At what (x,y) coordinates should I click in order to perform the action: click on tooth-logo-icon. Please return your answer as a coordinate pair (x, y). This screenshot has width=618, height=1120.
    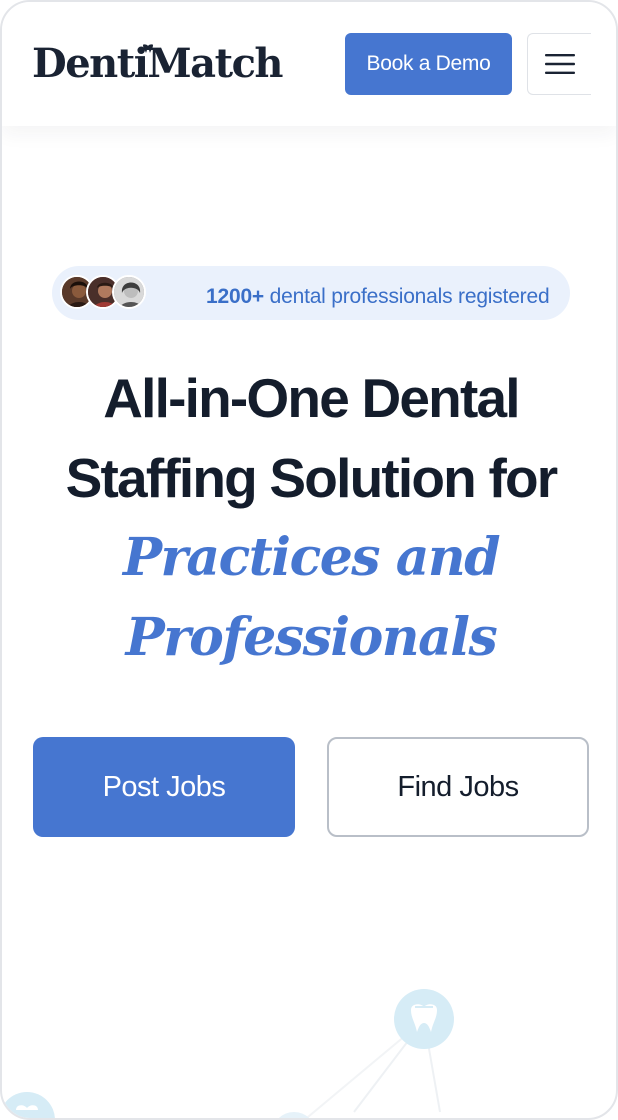
    Looking at the image, I should click on (148, 48).